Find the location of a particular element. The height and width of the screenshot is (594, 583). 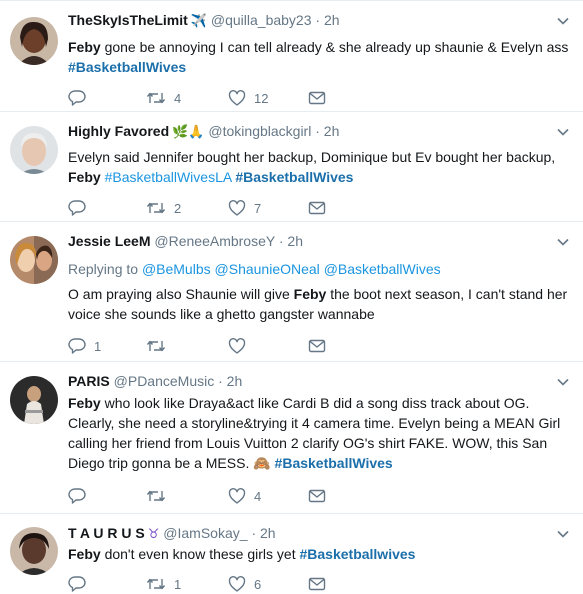

tweet-header: Highly Favored 🌿🙏 @tokingblackgirl · 2h is located at coordinates (305, 131).